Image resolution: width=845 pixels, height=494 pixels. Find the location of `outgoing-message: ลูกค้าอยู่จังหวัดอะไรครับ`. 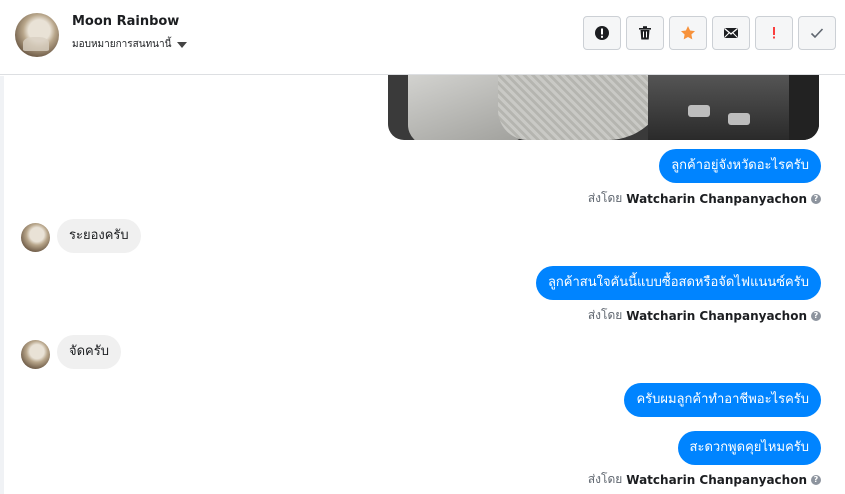

outgoing-message: ลูกค้าอยู่จังหวัดอะไรครับ is located at coordinates (740, 166).